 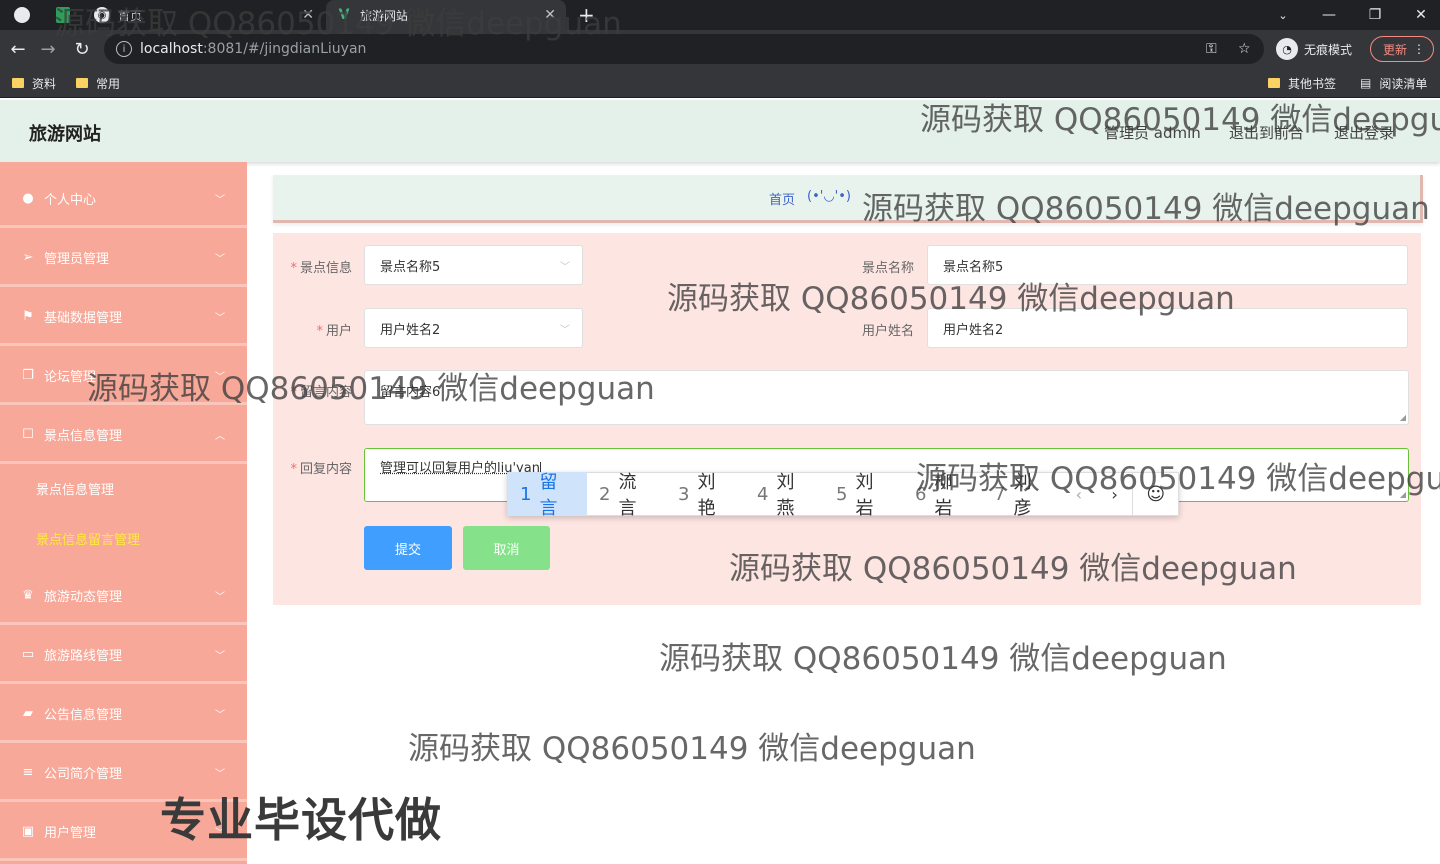 I want to click on copy-icon: ❐, so click(x=28, y=375).